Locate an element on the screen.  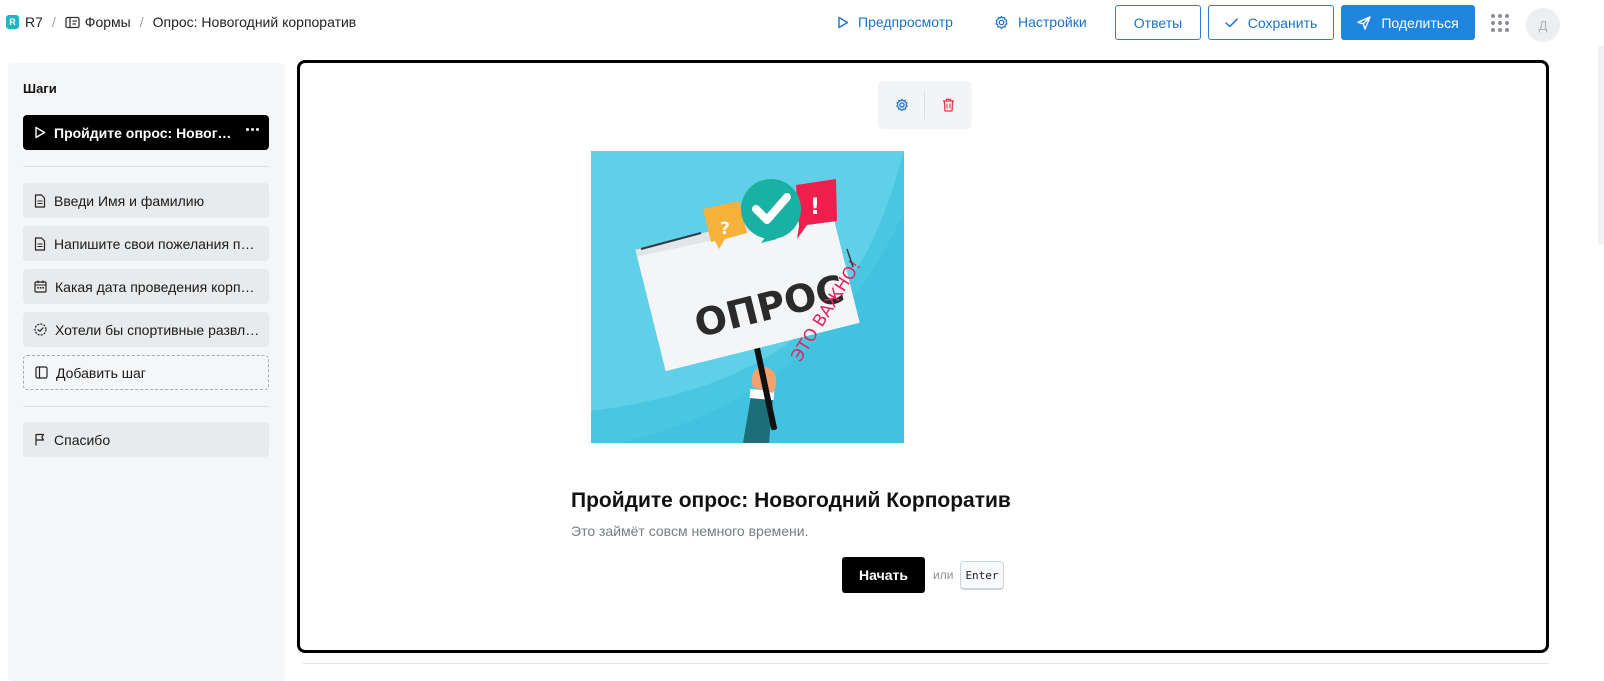
add-step-button: Добавить шаг is located at coordinates (146, 372).